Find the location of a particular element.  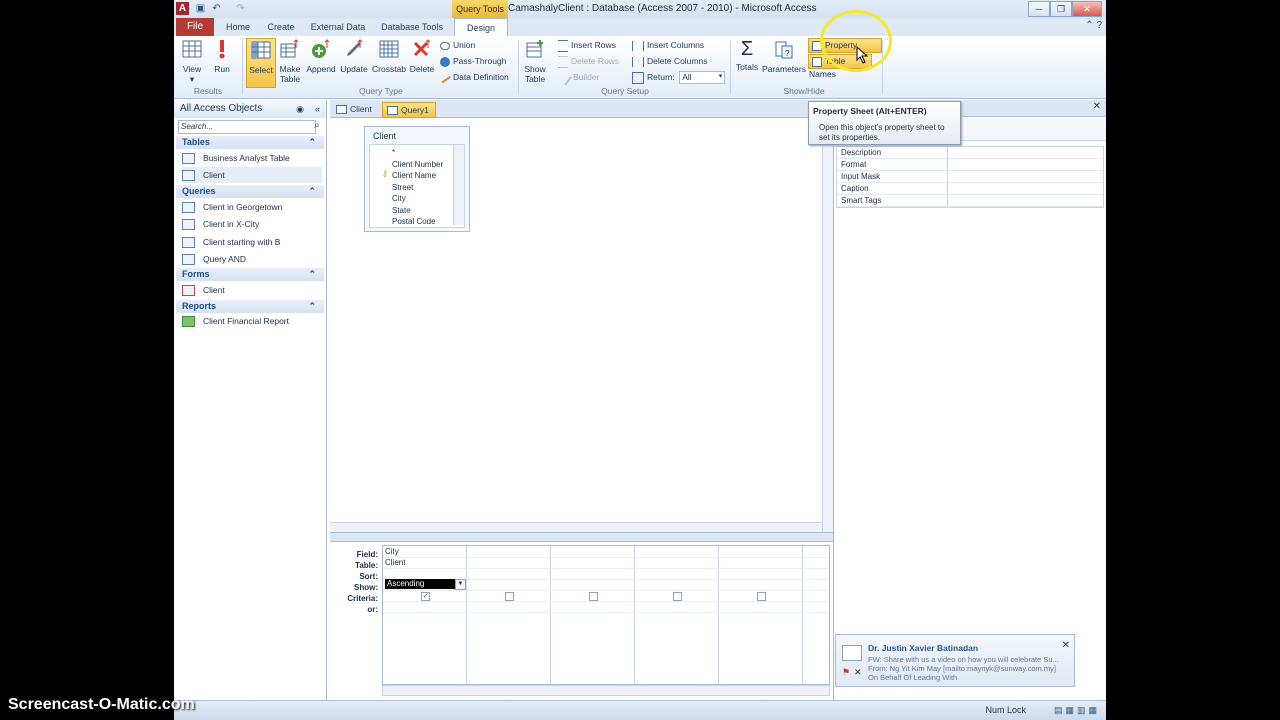

grid-sort-select: Ascending is located at coordinates (425, 584).